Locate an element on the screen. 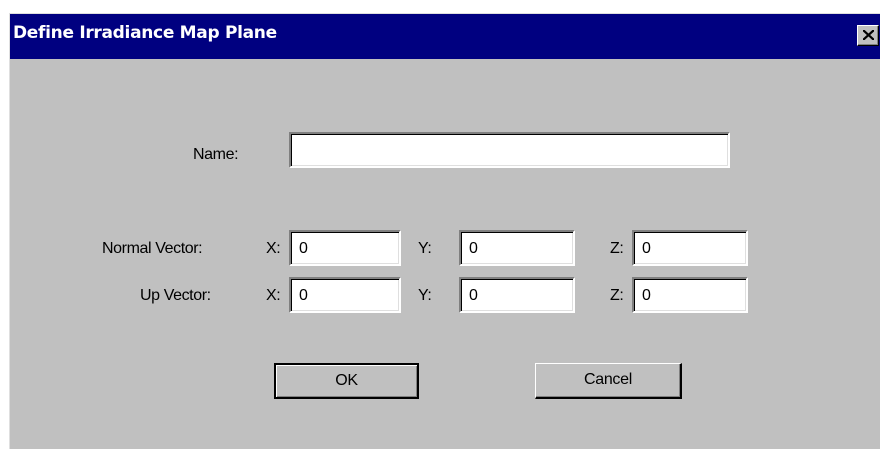 Image resolution: width=881 pixels, height=449 pixels. up-x-input: 0 is located at coordinates (345, 295).